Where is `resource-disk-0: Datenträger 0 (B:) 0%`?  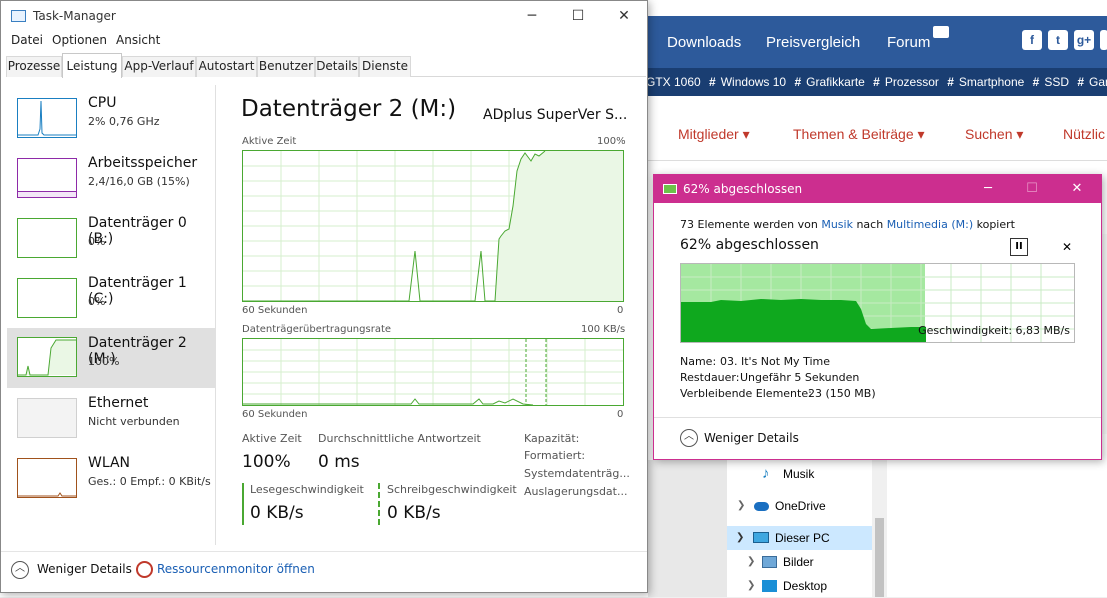
resource-disk-0: Datenträger 0 (B:) 0% is located at coordinates (111, 244).